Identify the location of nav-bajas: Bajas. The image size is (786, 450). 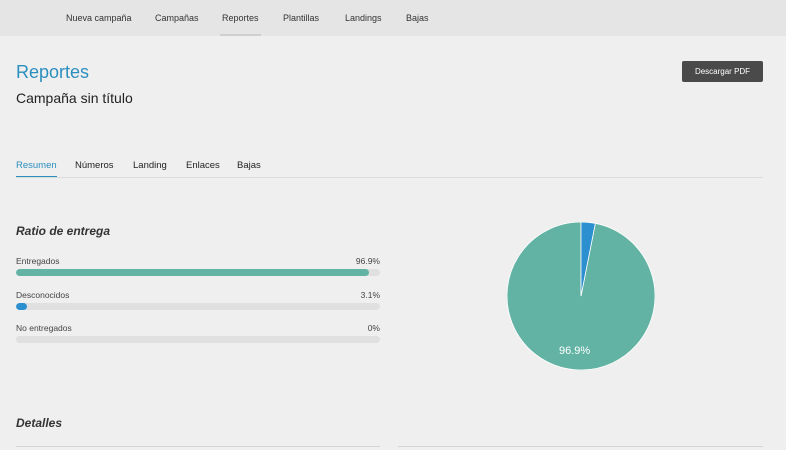
(417, 18).